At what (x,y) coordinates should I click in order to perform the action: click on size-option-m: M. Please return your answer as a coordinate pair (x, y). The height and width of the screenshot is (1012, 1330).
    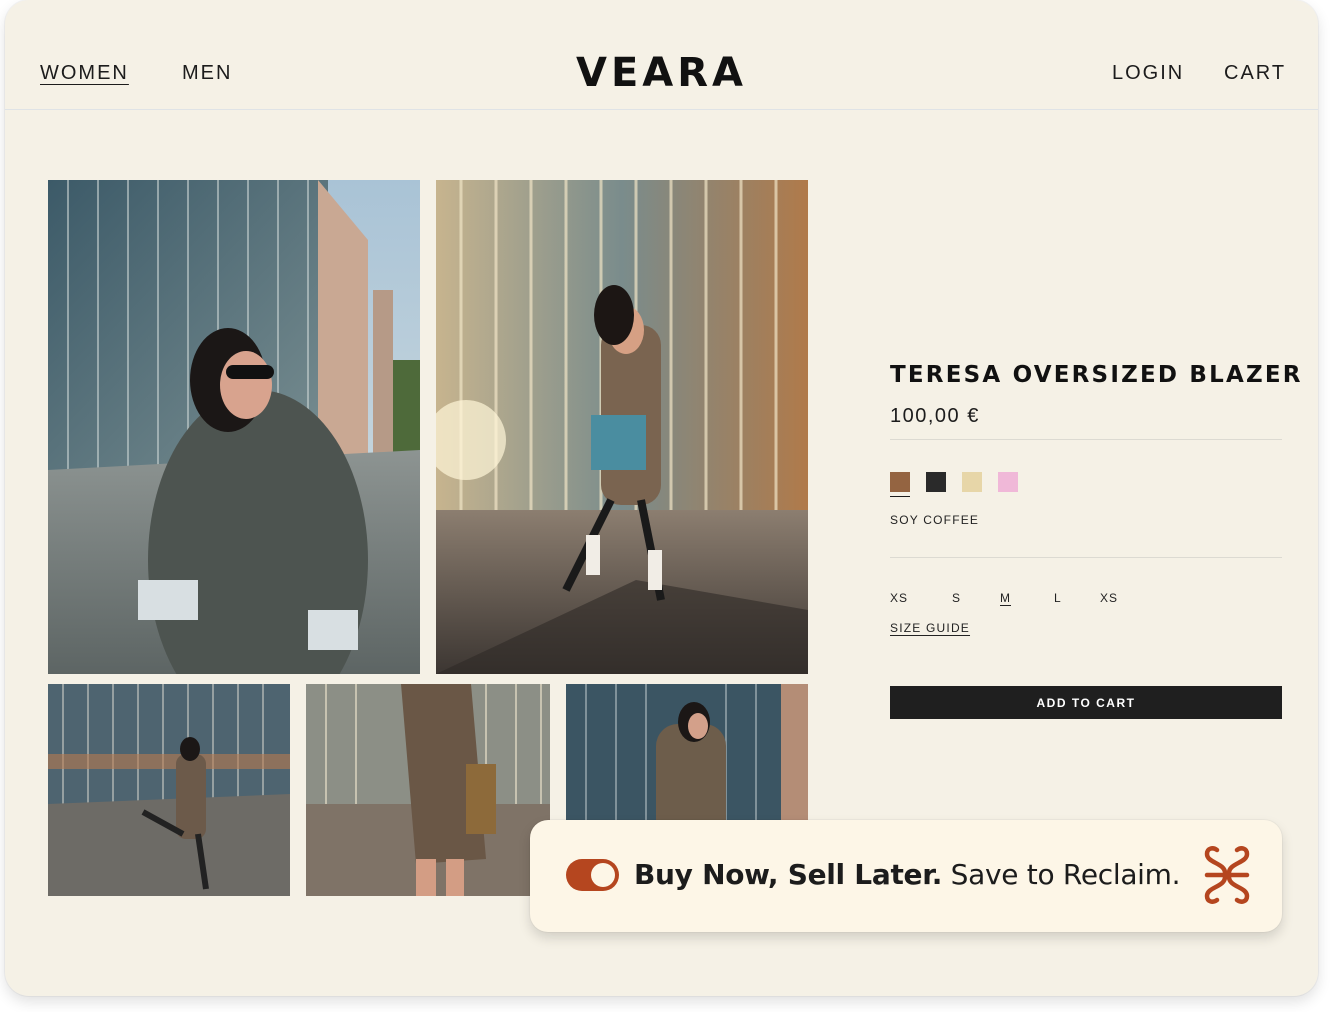
    Looking at the image, I should click on (1005, 598).